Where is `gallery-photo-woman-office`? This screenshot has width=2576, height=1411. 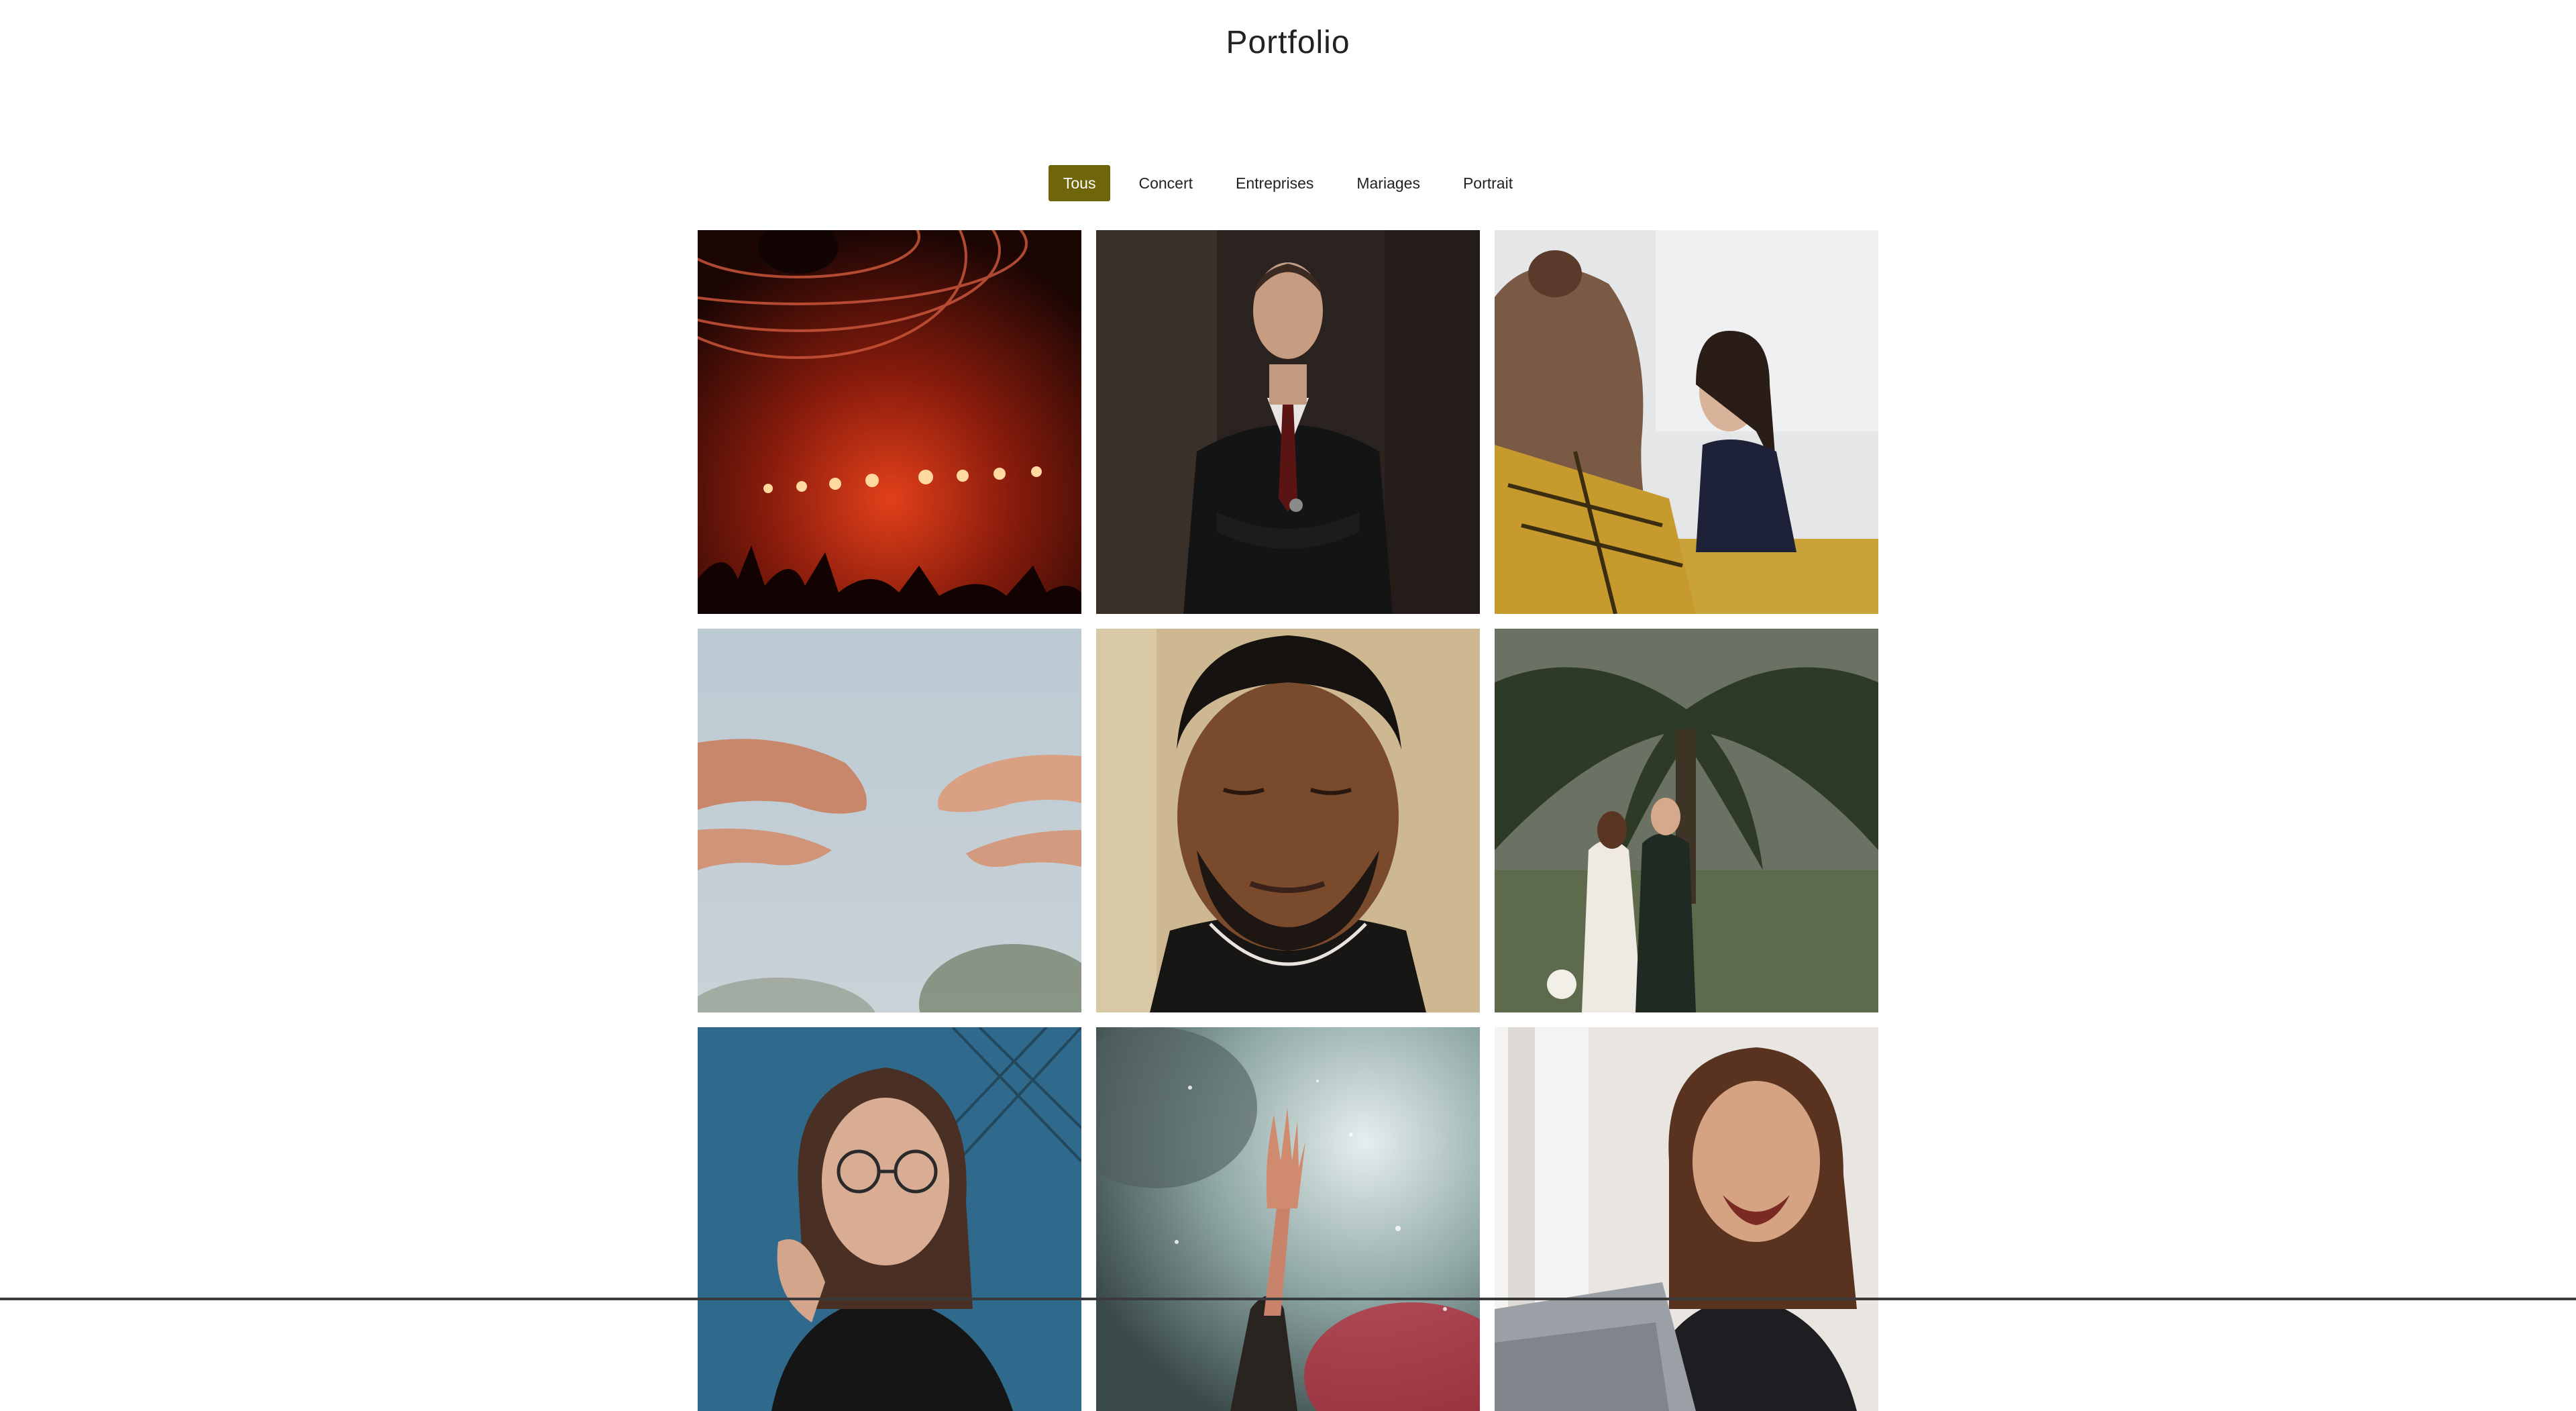 gallery-photo-woman-office is located at coordinates (1686, 422).